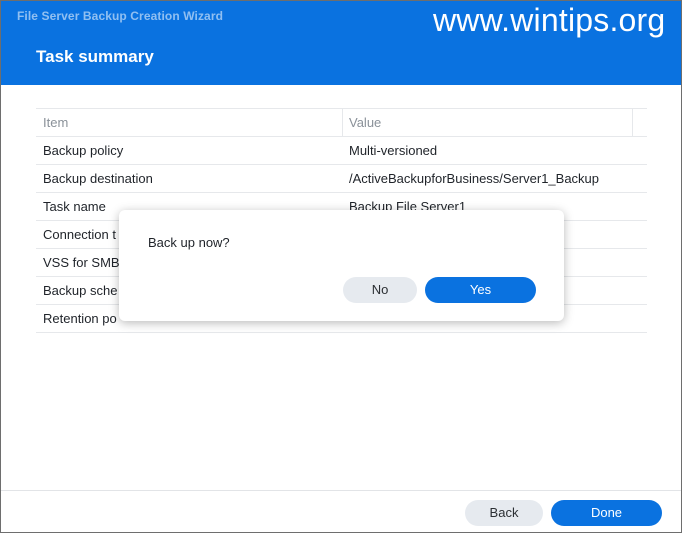 The height and width of the screenshot is (533, 682). Describe the element at coordinates (365, 122) in the screenshot. I see `column-header-value: Value` at that location.